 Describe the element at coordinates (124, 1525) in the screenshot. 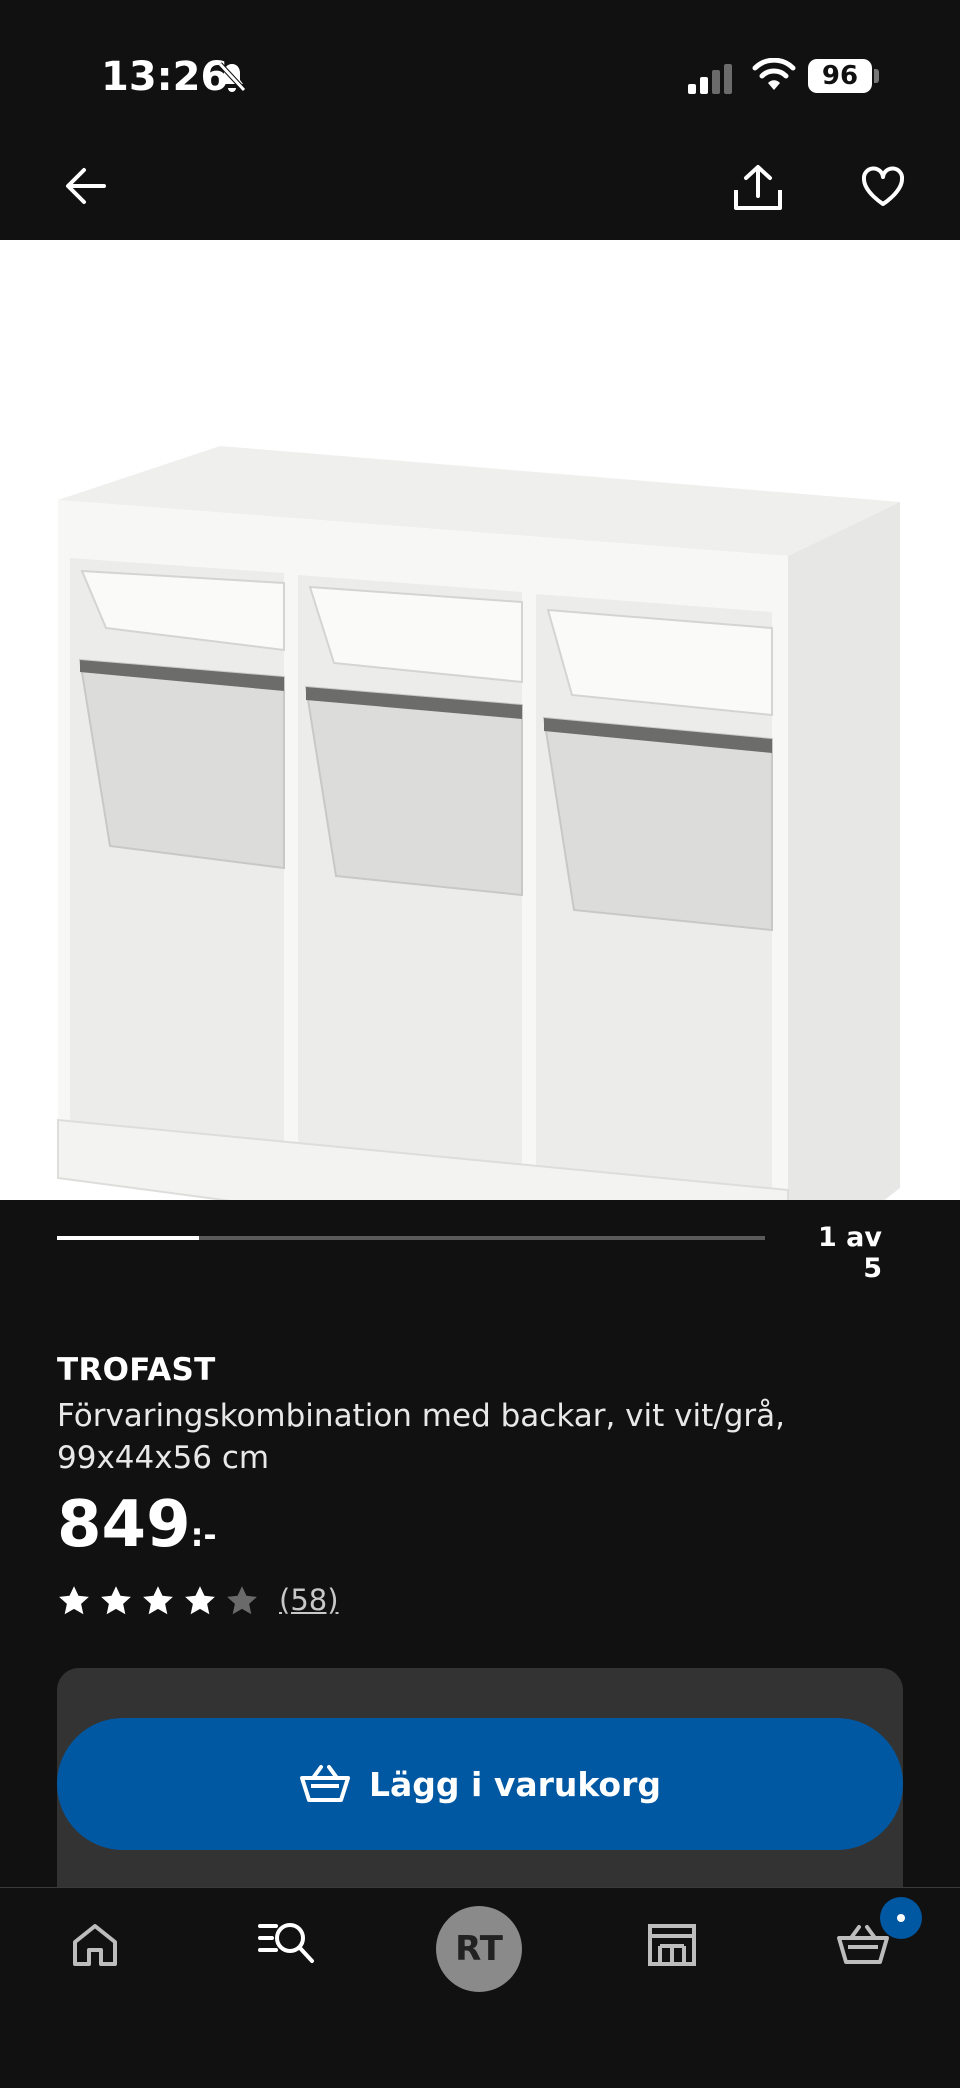

I see `price-value: 849` at that location.